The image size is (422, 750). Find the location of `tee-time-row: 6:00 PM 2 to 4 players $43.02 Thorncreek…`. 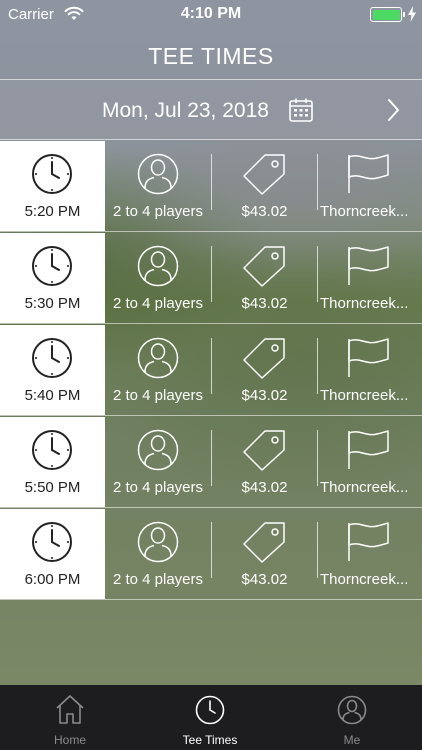

tee-time-row: 6:00 PM 2 to 4 players $43.02 Thorncreek… is located at coordinates (211, 554).